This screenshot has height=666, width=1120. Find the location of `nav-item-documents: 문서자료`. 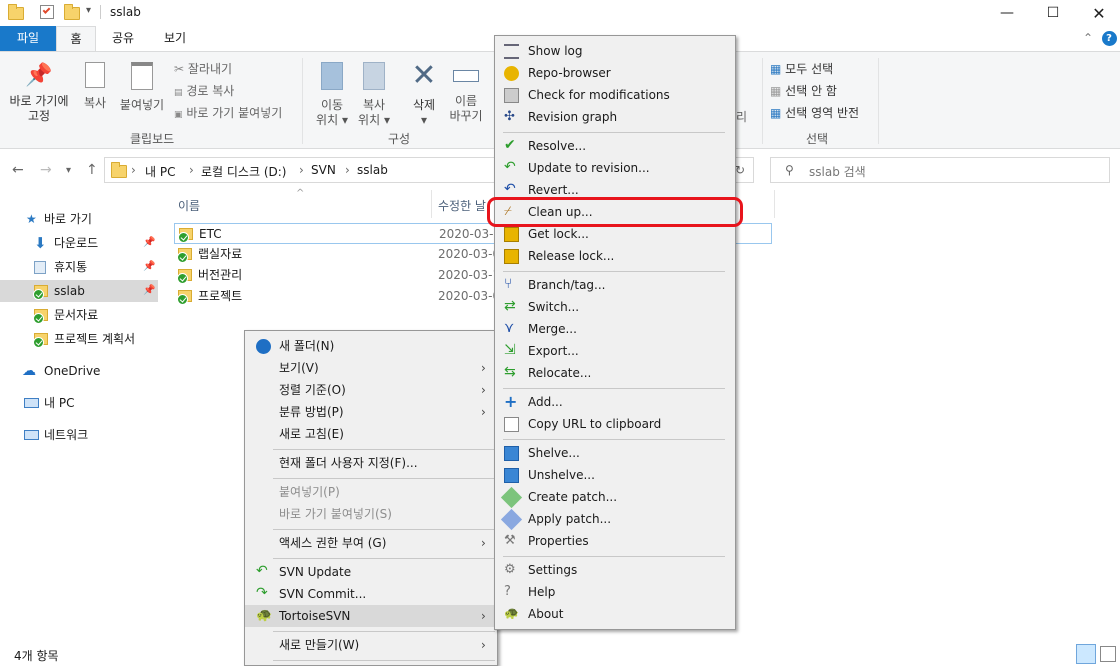

nav-item-documents: 문서자료 is located at coordinates (79, 315).